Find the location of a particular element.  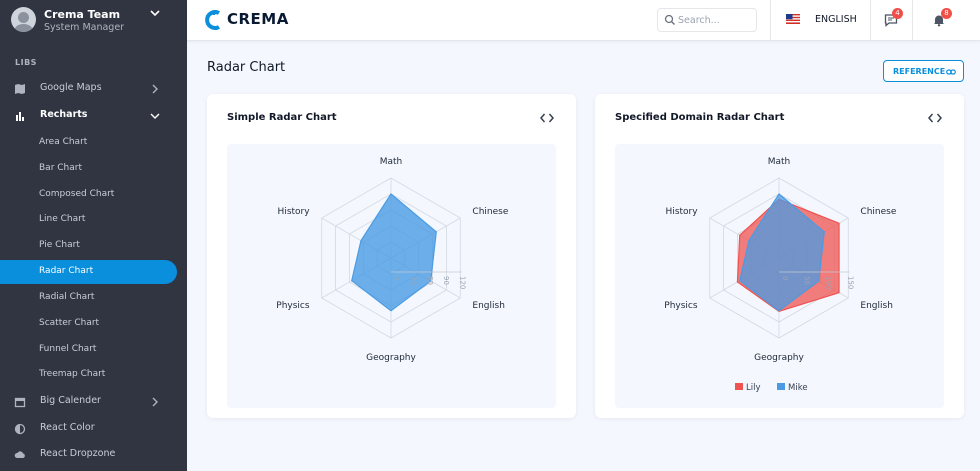

user-name: Crema Team is located at coordinates (82, 14).